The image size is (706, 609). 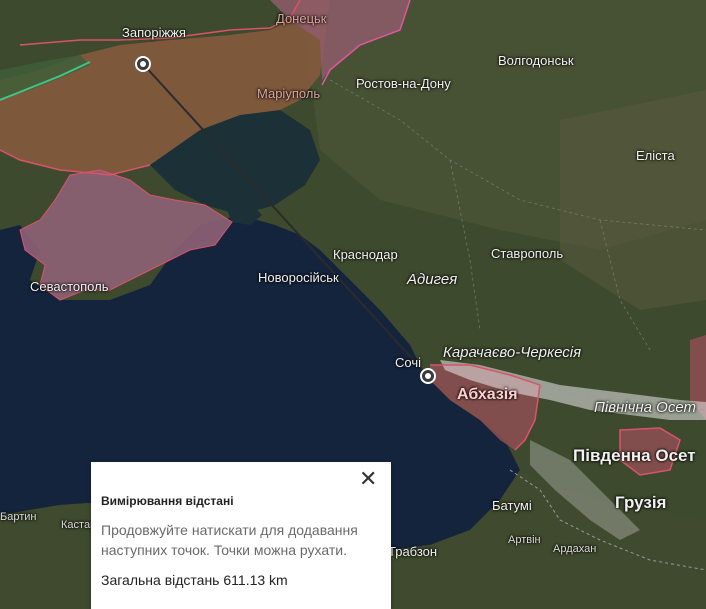 What do you see at coordinates (167, 501) in the screenshot?
I see `panel-title: Вимірювання відстані` at bounding box center [167, 501].